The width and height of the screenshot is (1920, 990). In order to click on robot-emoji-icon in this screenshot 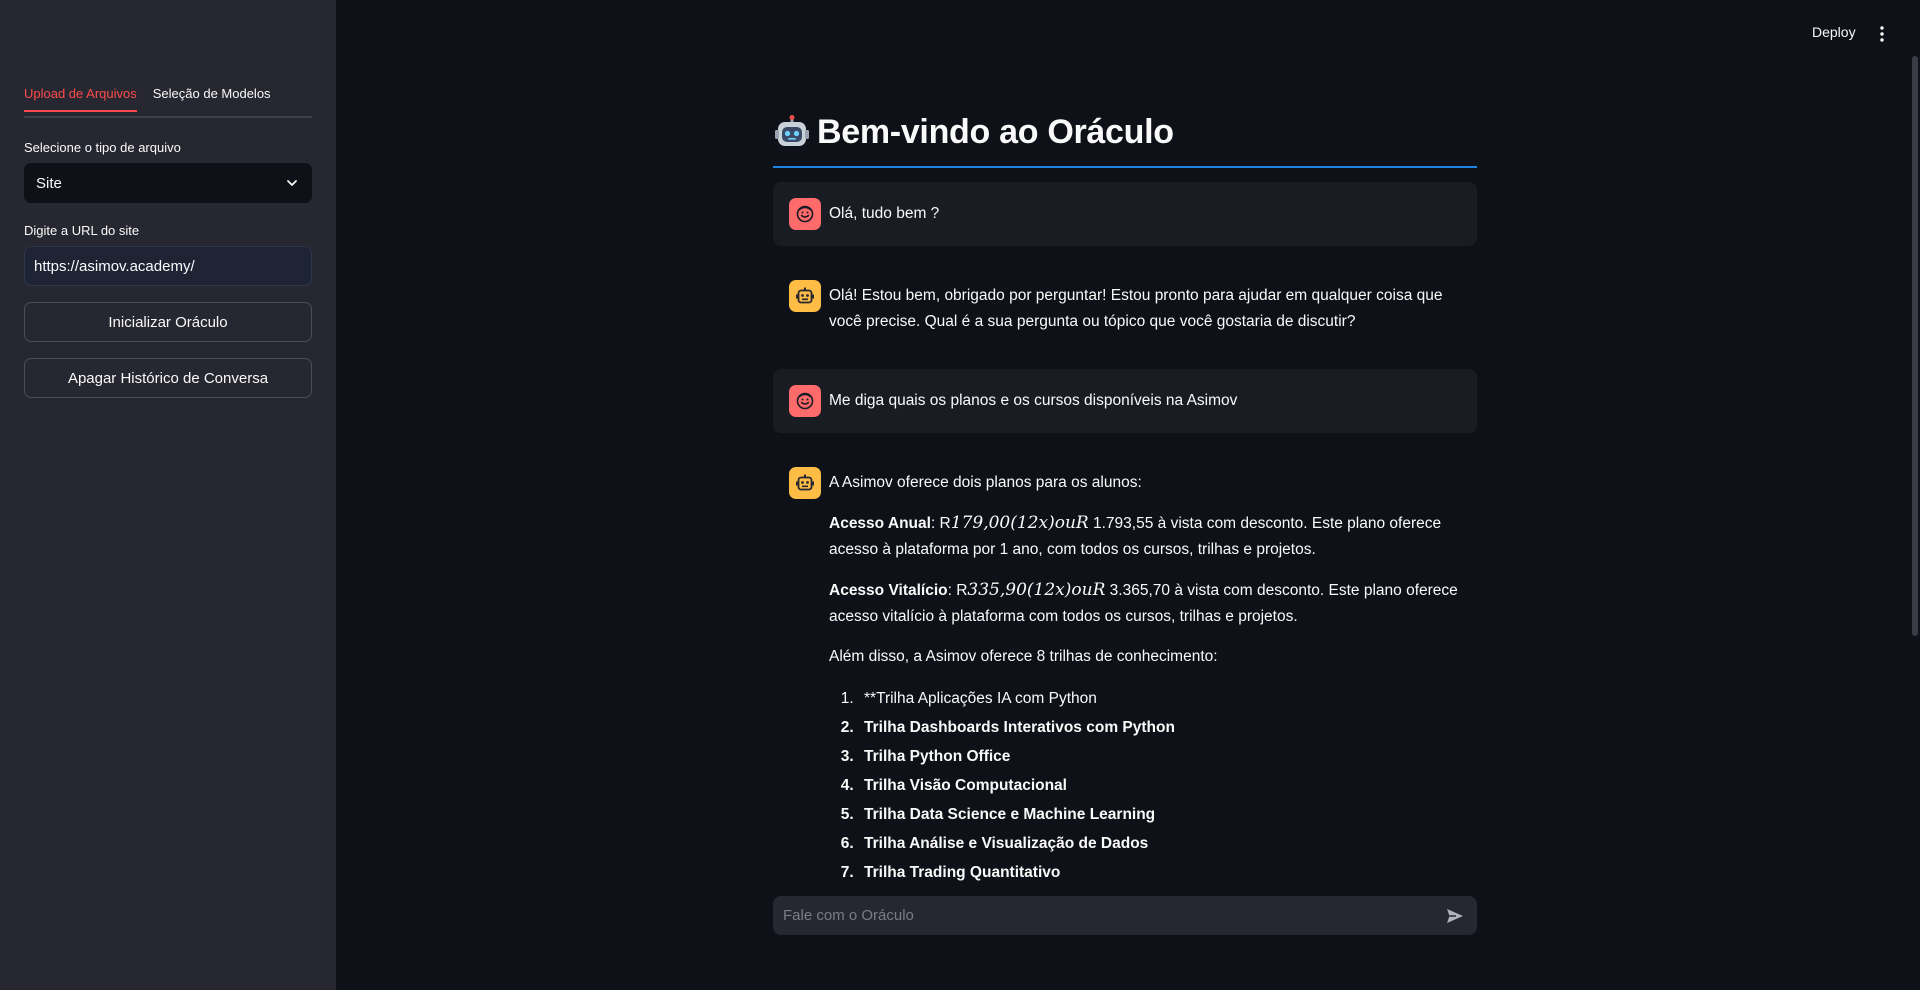, I will do `click(792, 130)`.